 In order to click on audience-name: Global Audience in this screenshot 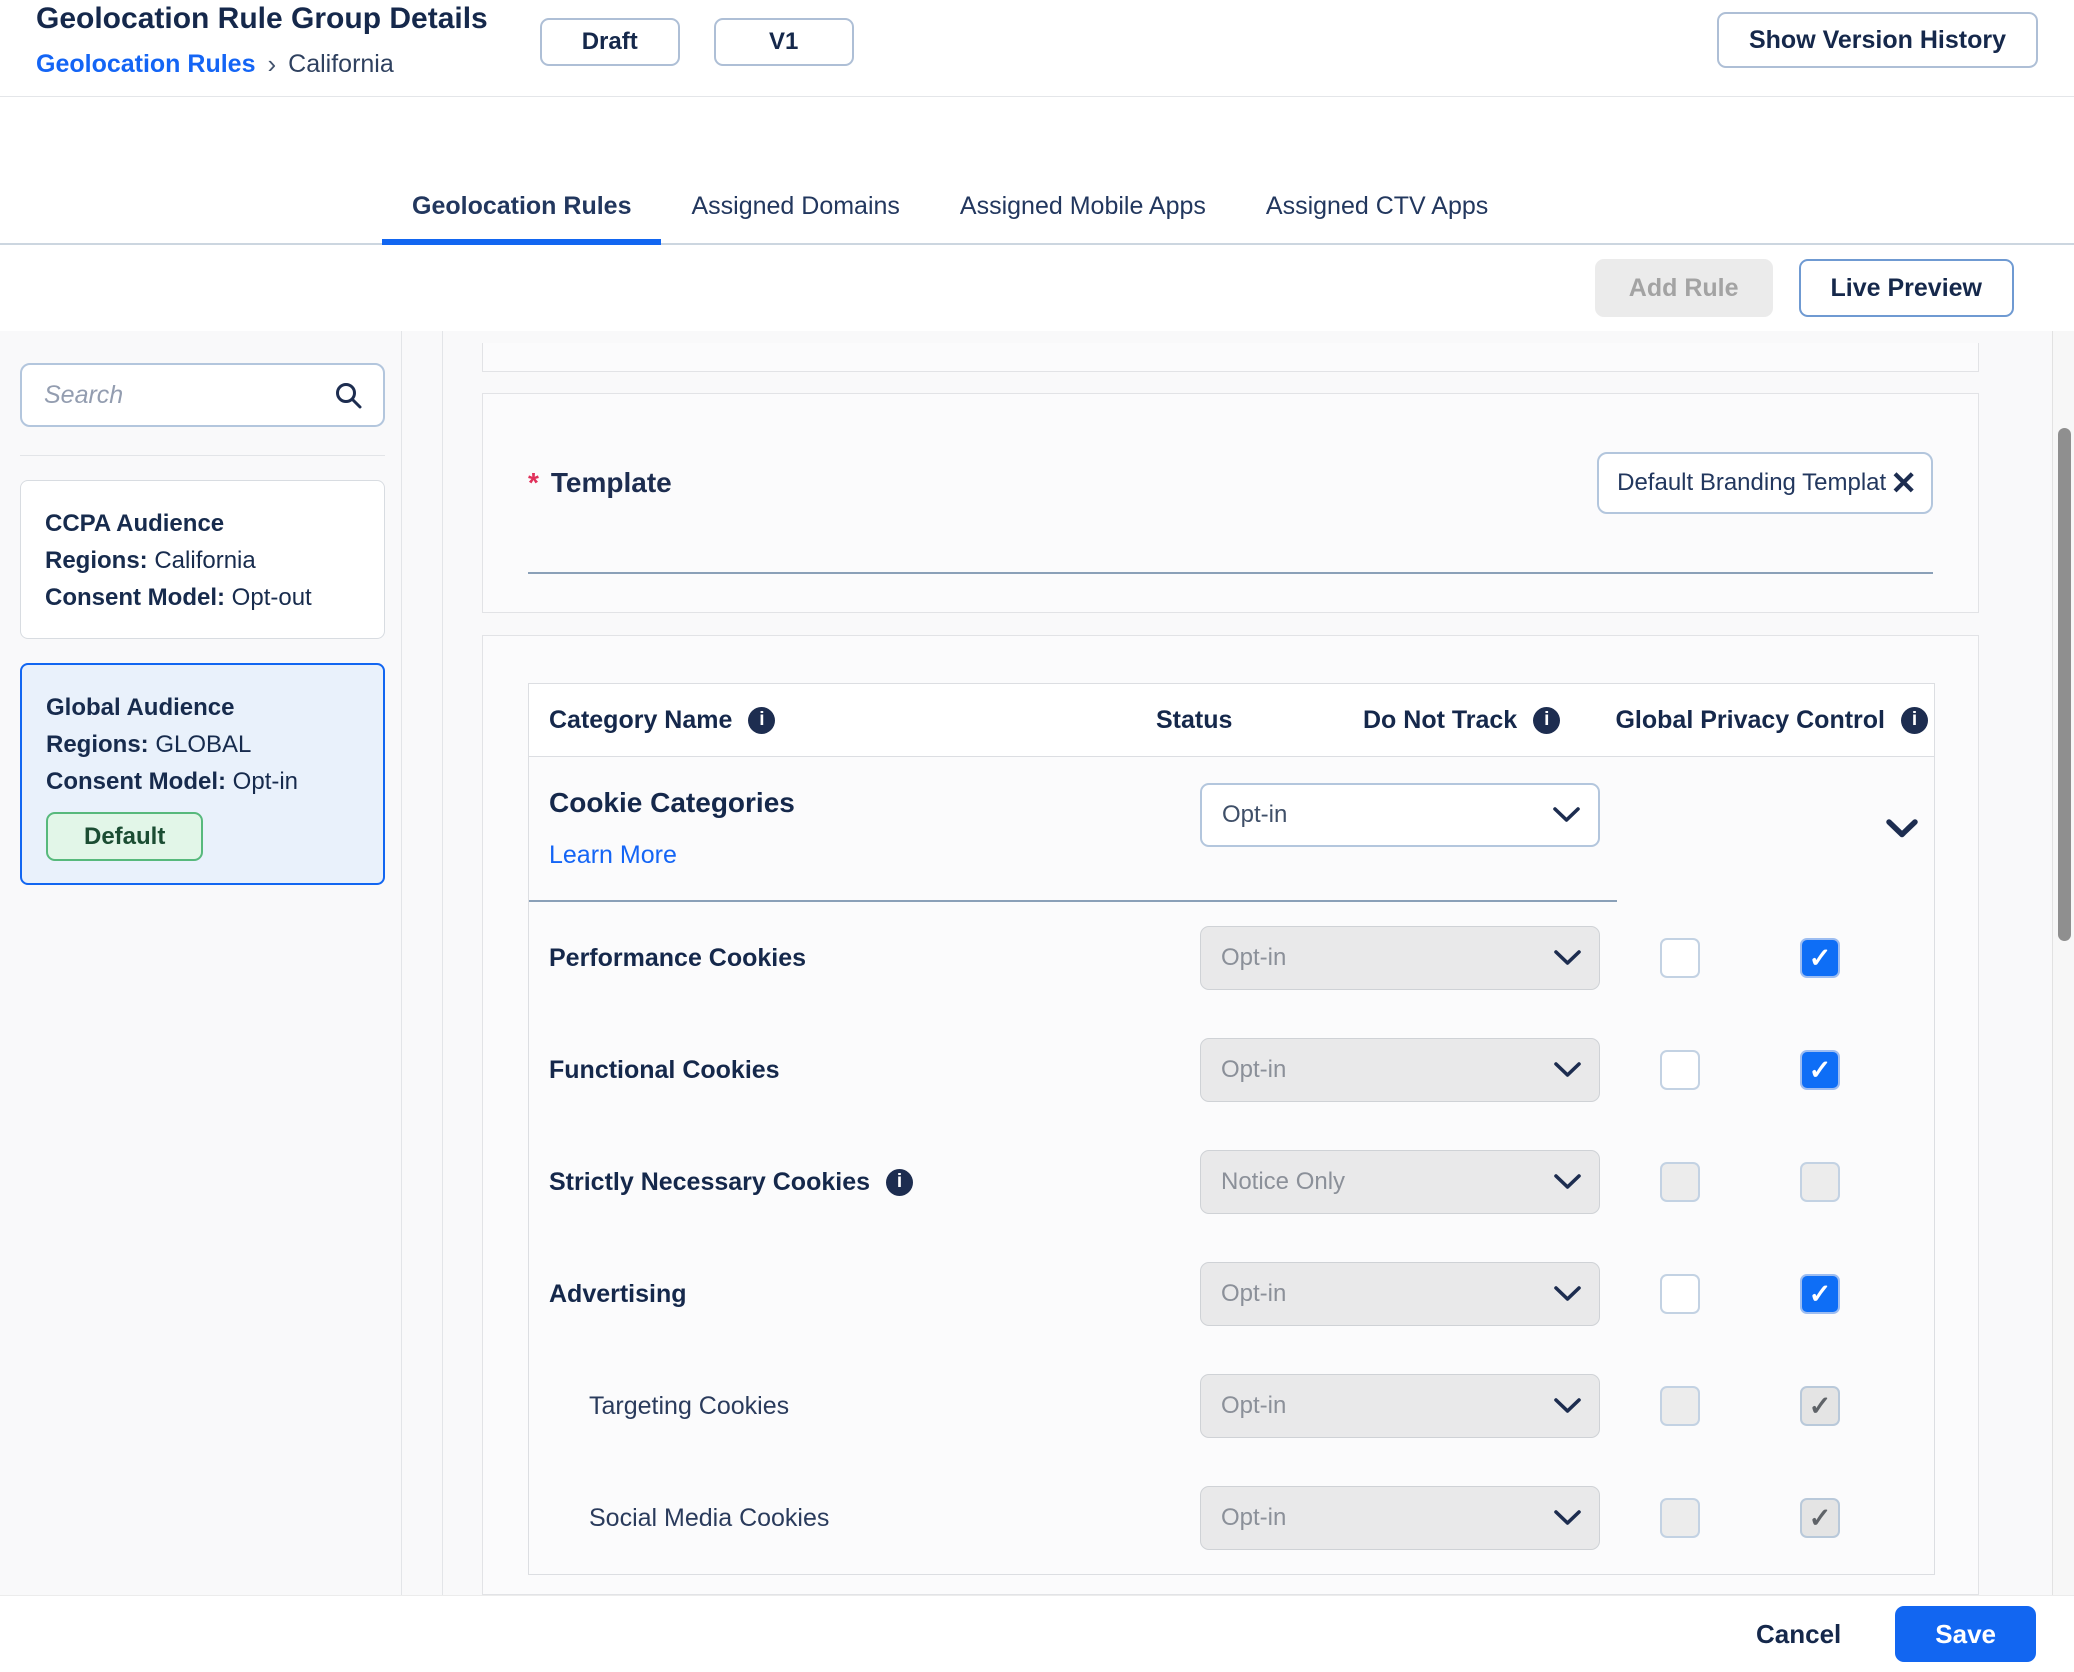, I will do `click(140, 707)`.